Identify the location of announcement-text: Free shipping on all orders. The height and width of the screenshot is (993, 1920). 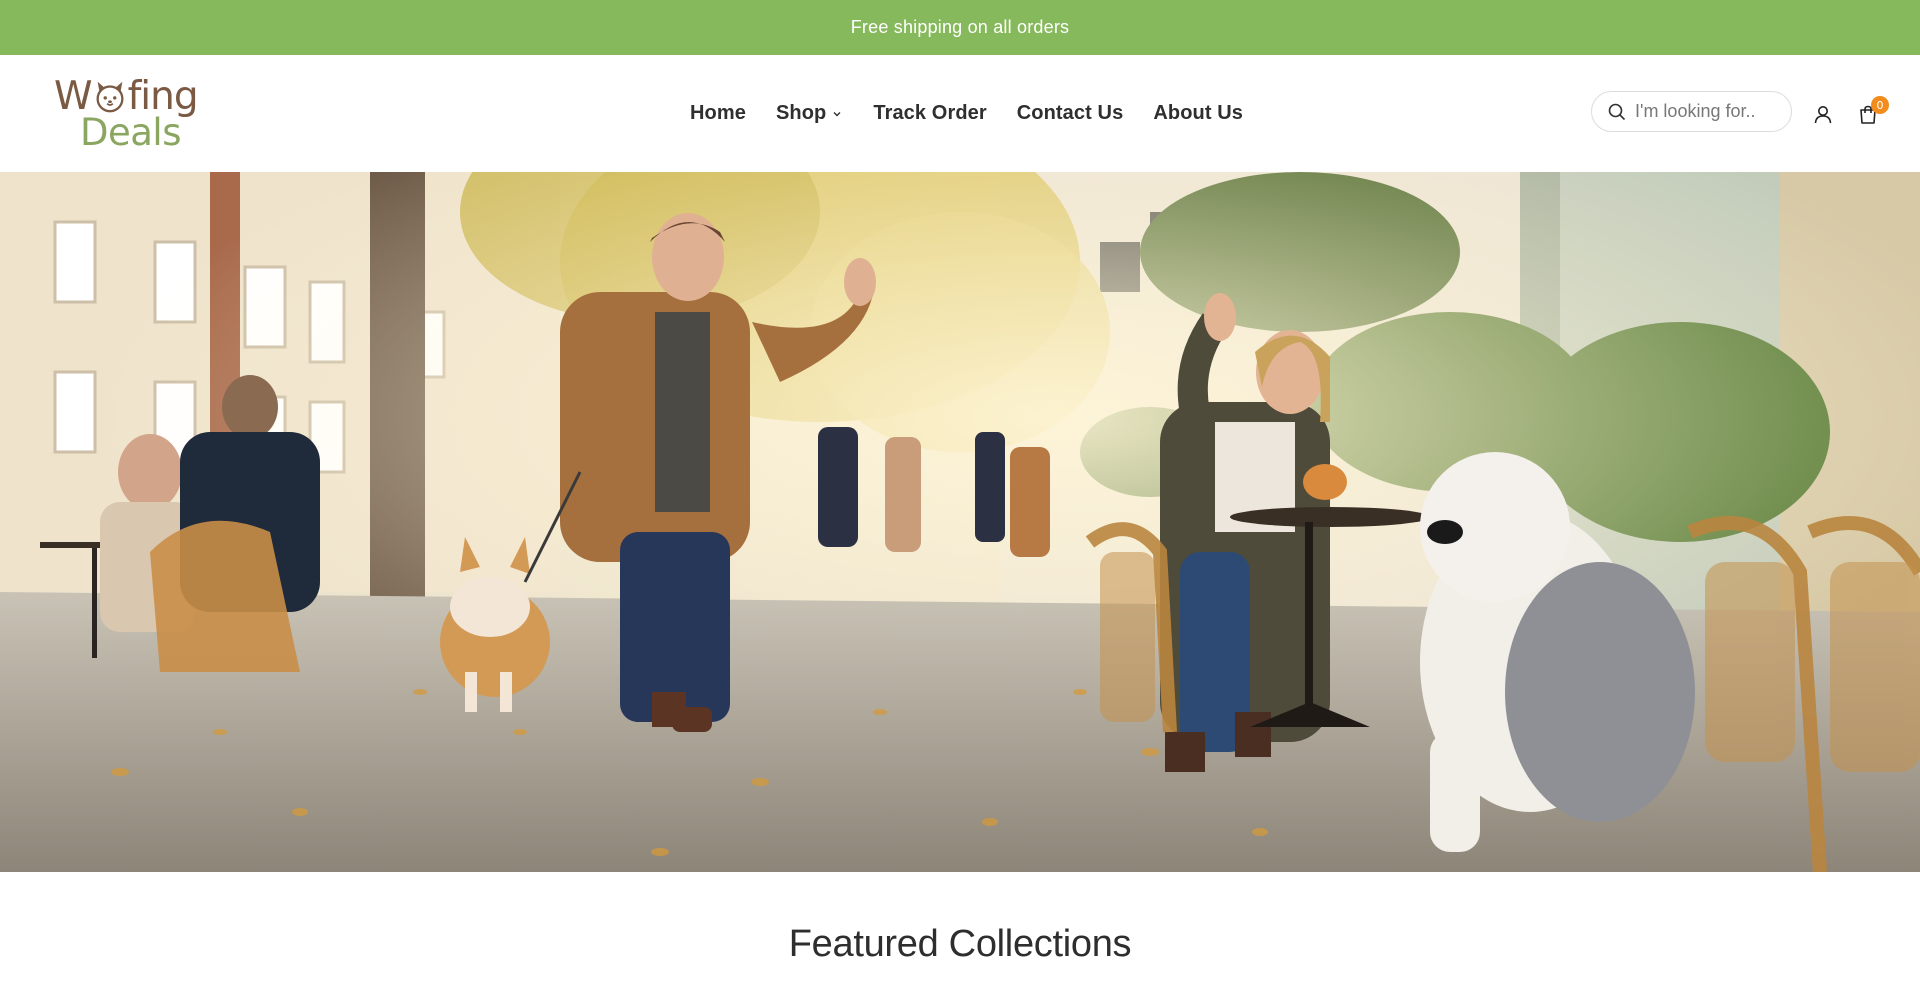
(960, 27).